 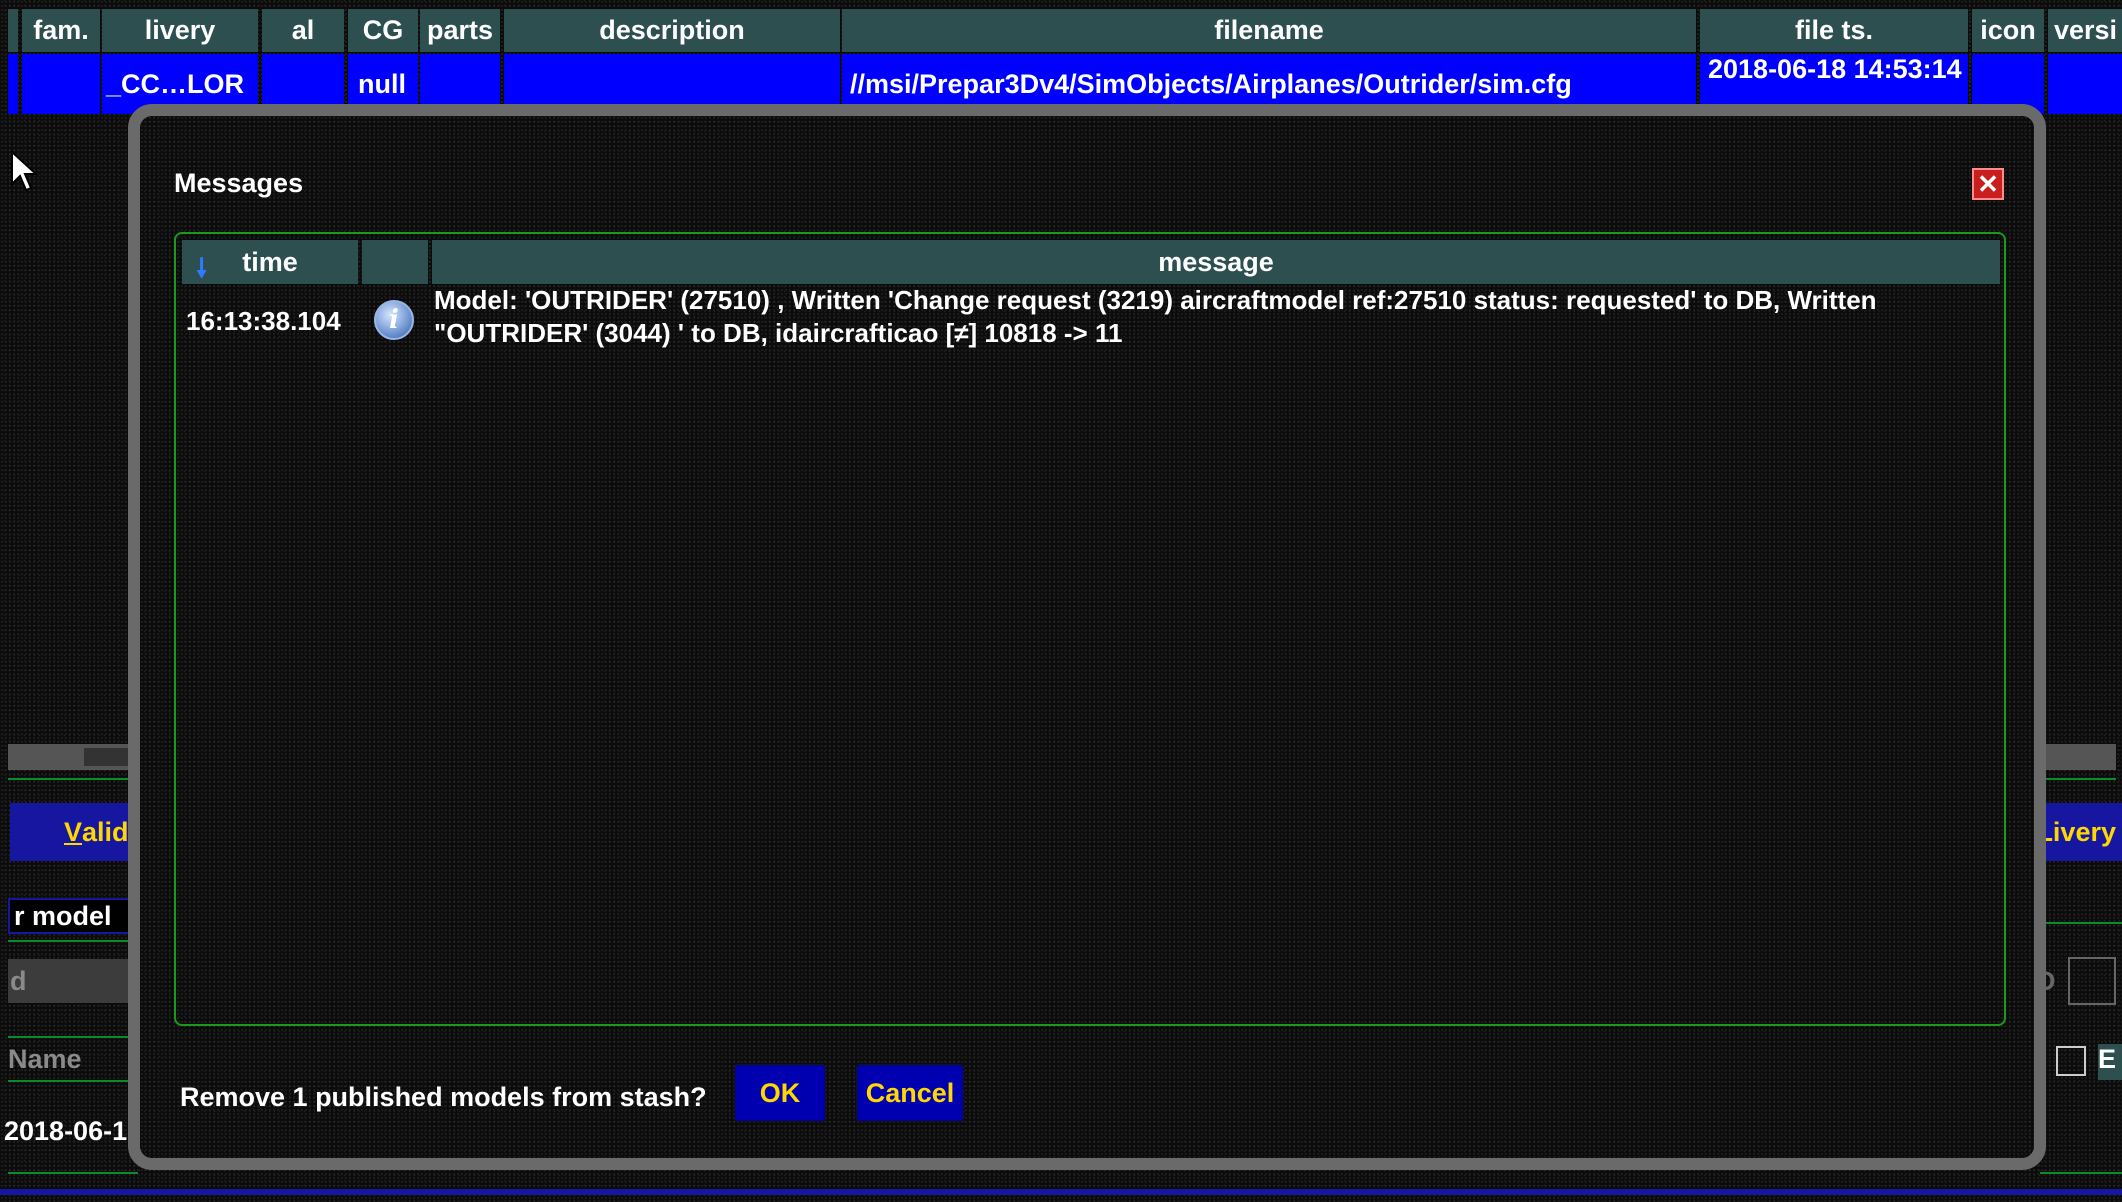 I want to click on message-time: 16:13:38.104, so click(x=263, y=321).